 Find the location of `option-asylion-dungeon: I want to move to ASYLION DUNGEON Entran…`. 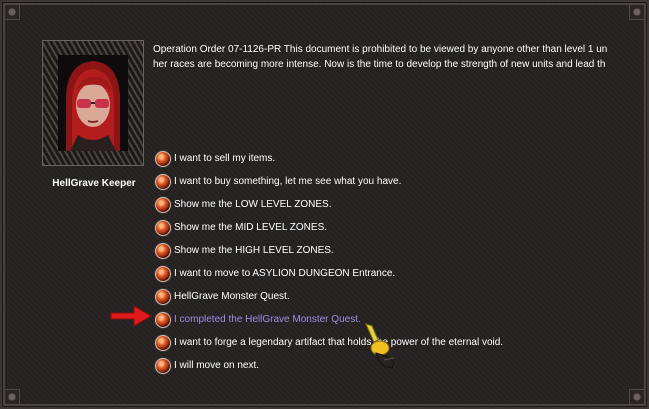

option-asylion-dungeon: I want to move to ASYLION DUNGEON Entran… is located at coordinates (329, 273).